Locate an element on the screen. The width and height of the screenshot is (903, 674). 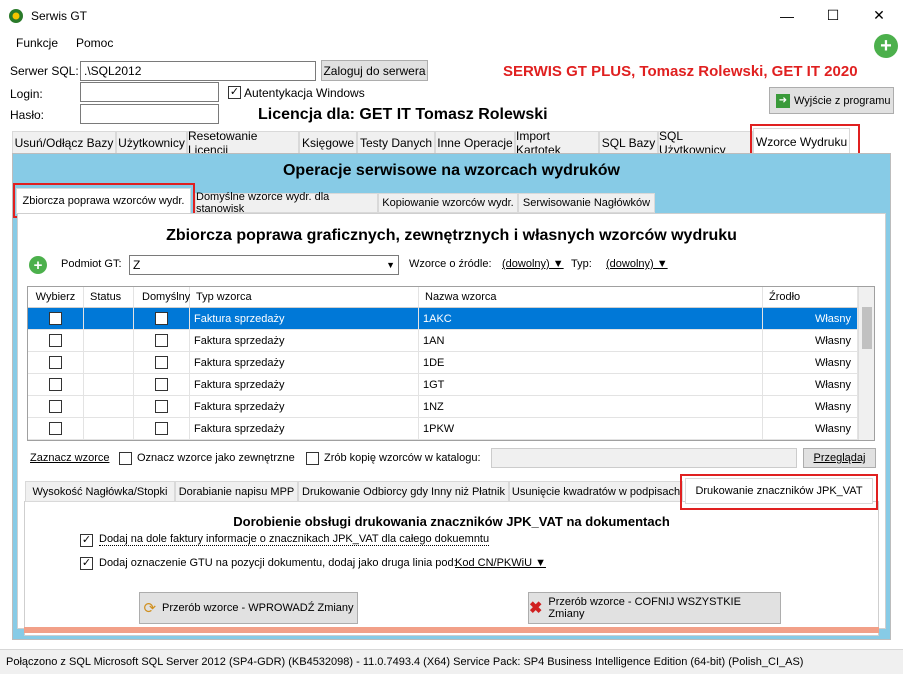
row-name-cell: 1PKW is located at coordinates (591, 429).